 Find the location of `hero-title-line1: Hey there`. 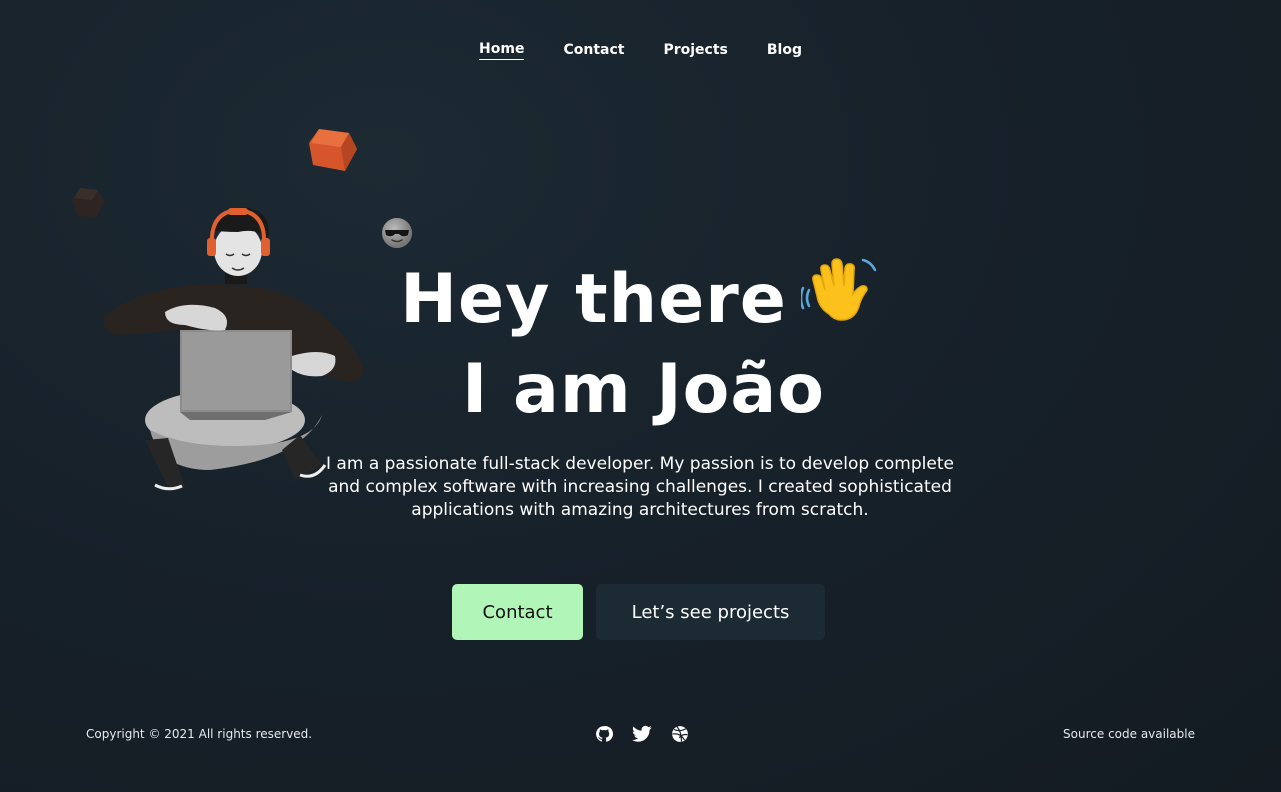

hero-title-line1: Hey there is located at coordinates (593, 299).